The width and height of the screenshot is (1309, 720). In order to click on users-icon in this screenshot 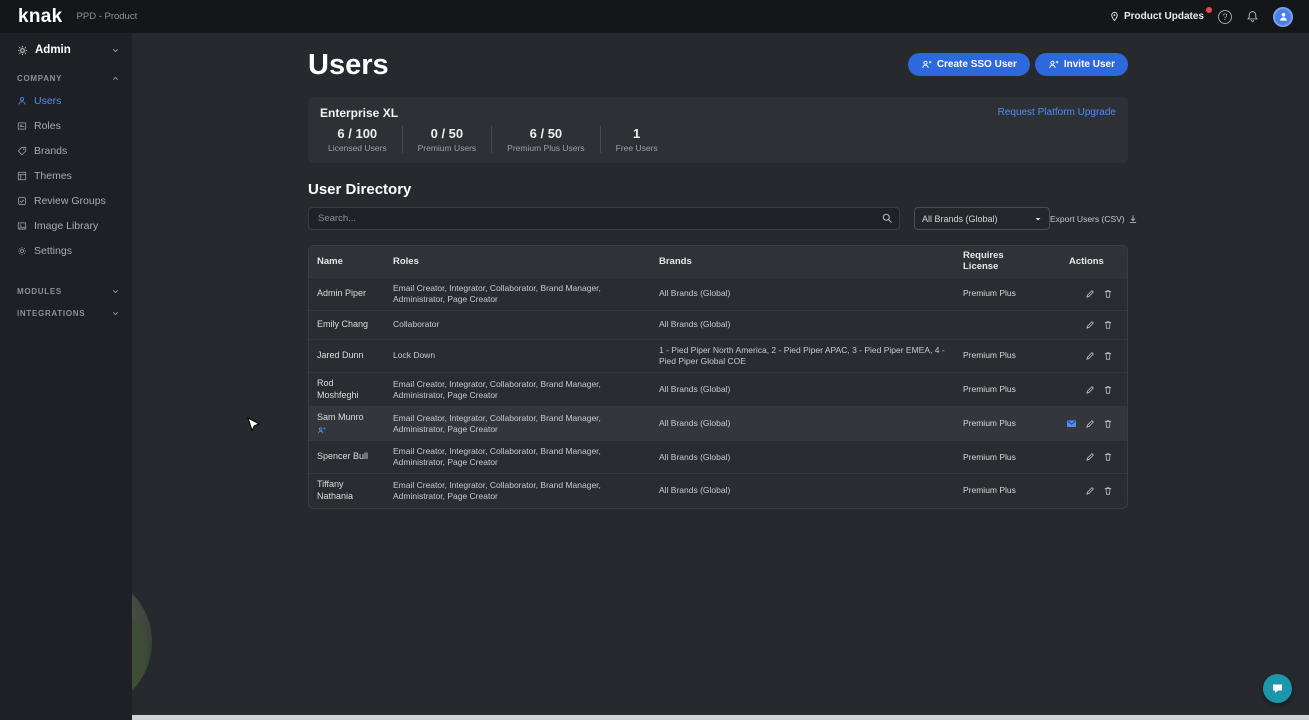, I will do `click(22, 101)`.